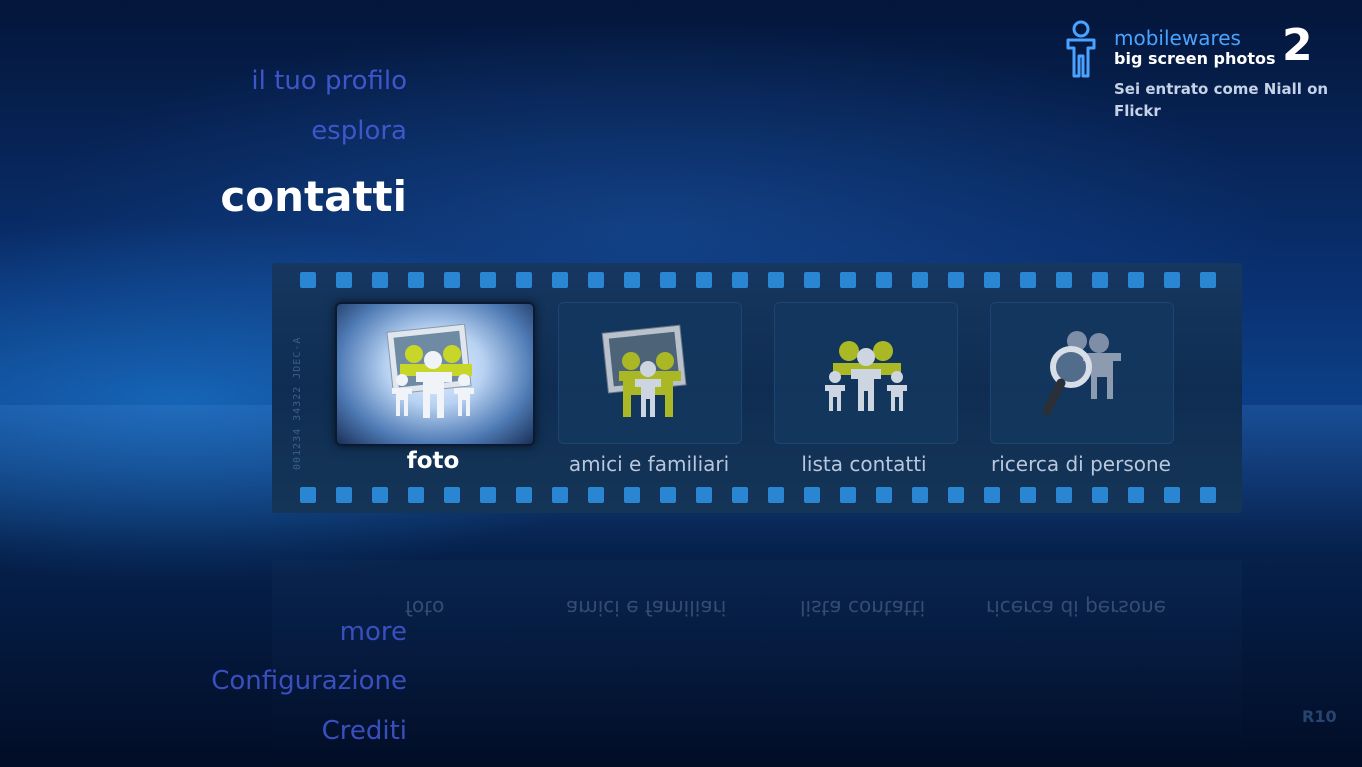  I want to click on reflection-label-ricerca: ricerca di persone, so click(1076, 608).